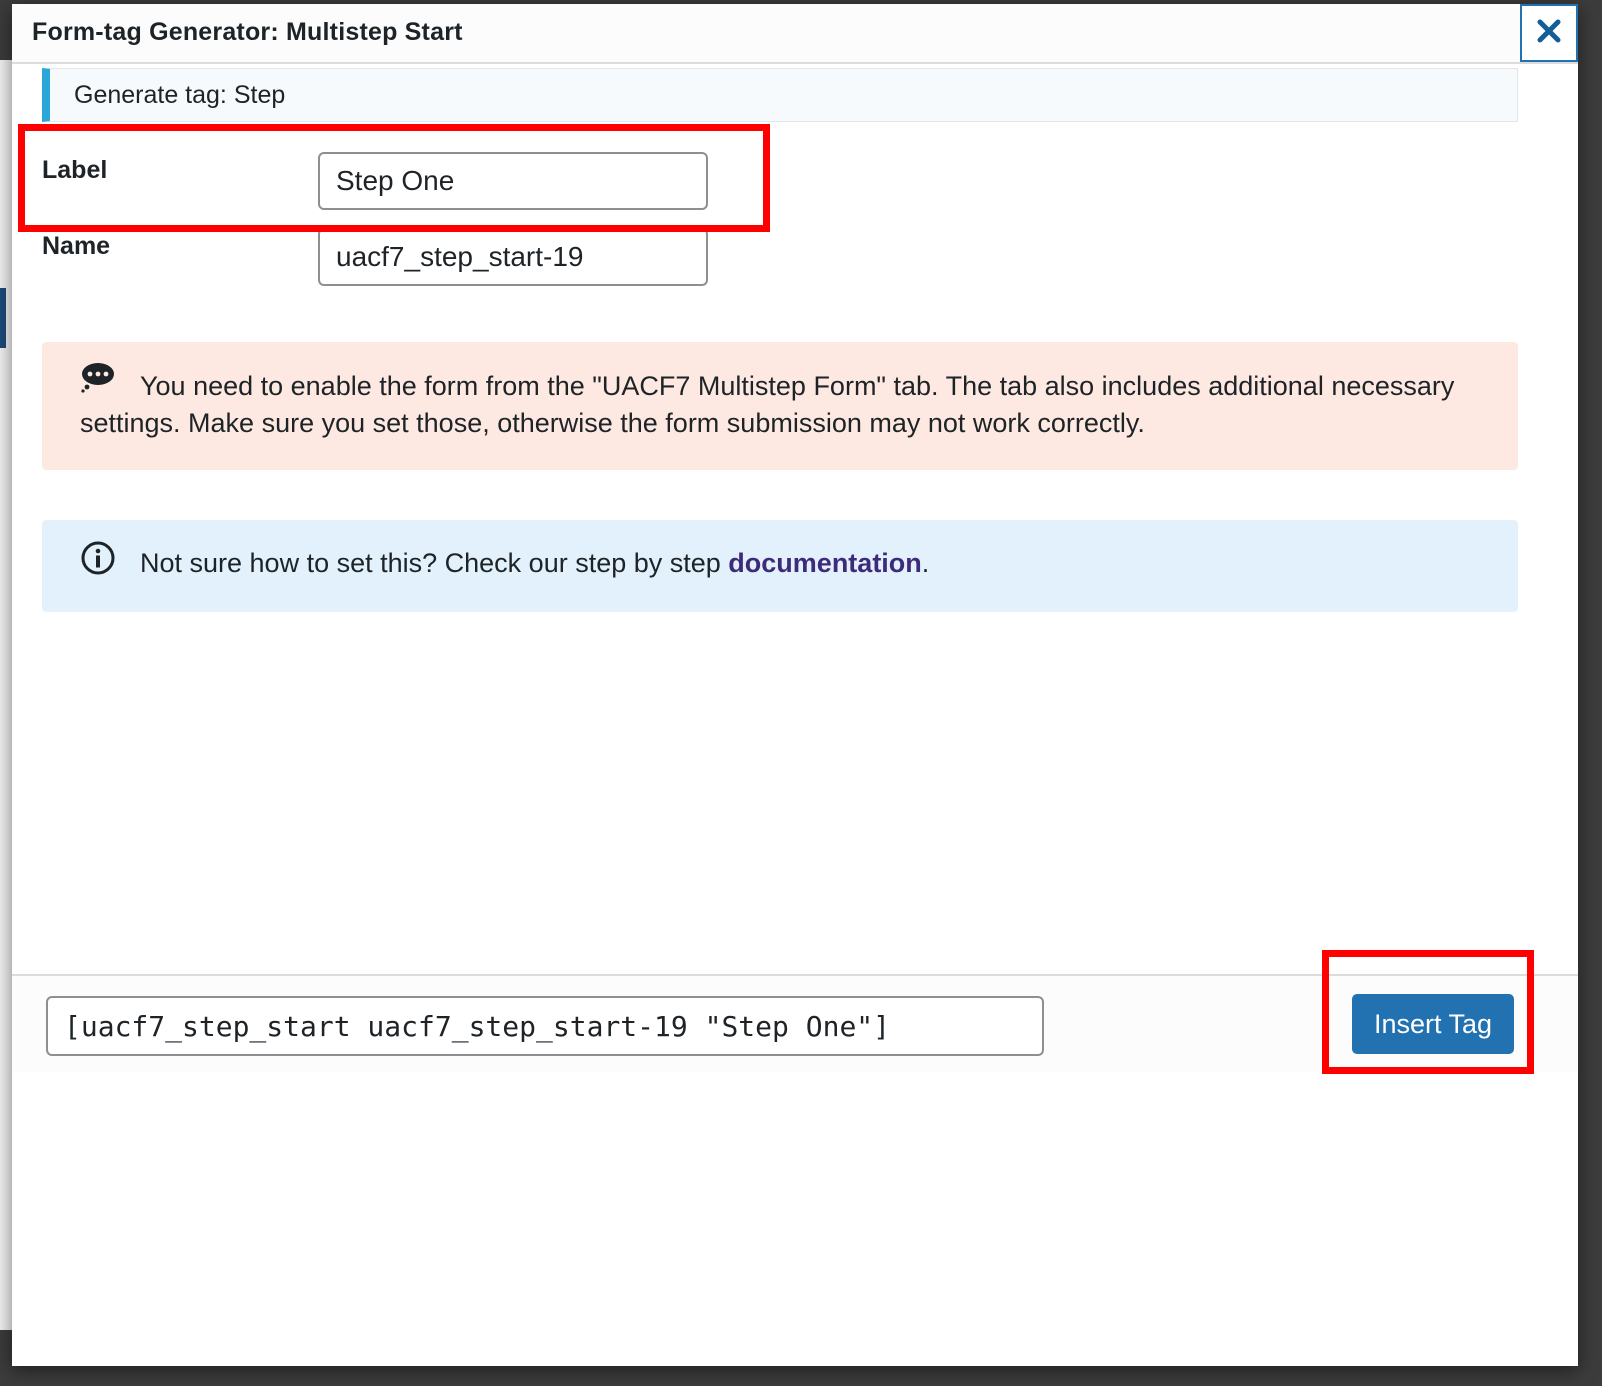 The width and height of the screenshot is (1602, 1386). What do you see at coordinates (795, 34) in the screenshot?
I see `dialog-titlebar: Form-tag Generator: Multistep Start` at bounding box center [795, 34].